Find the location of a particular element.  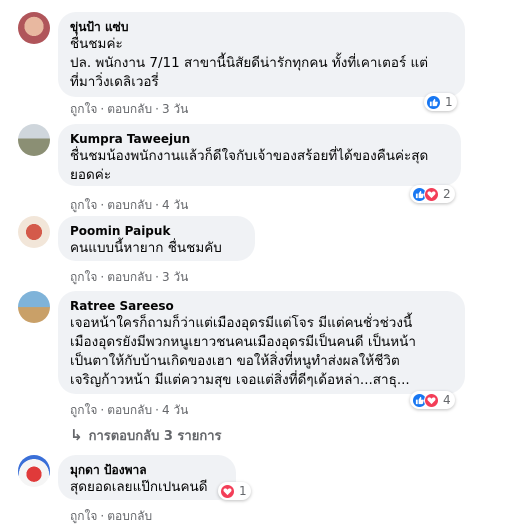

comment-text-line: คนแบบนี้หายาก ชื่นชมคับ is located at coordinates (146, 248).